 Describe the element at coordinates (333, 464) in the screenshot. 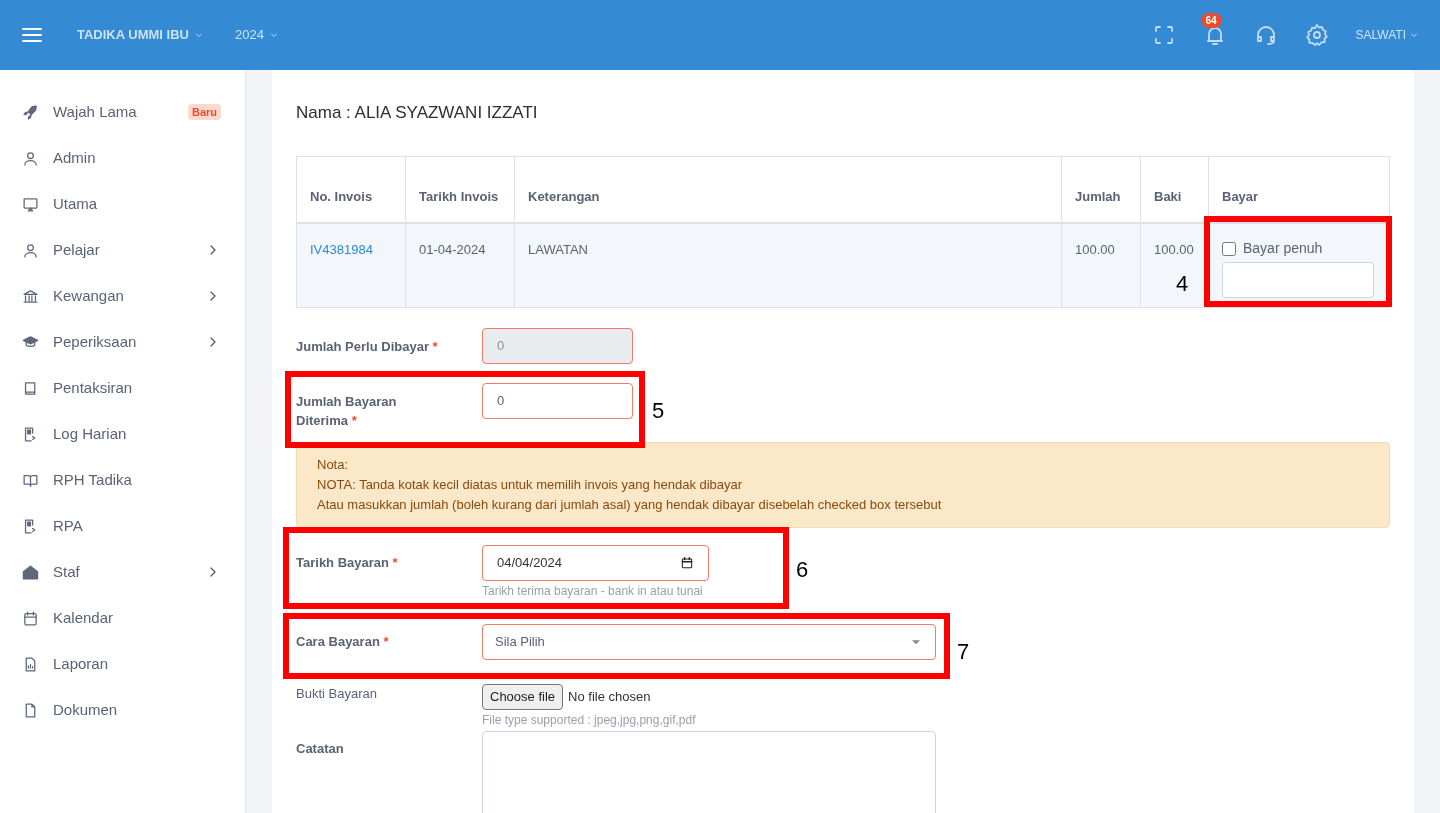

I see `note-text: Nota:` at that location.